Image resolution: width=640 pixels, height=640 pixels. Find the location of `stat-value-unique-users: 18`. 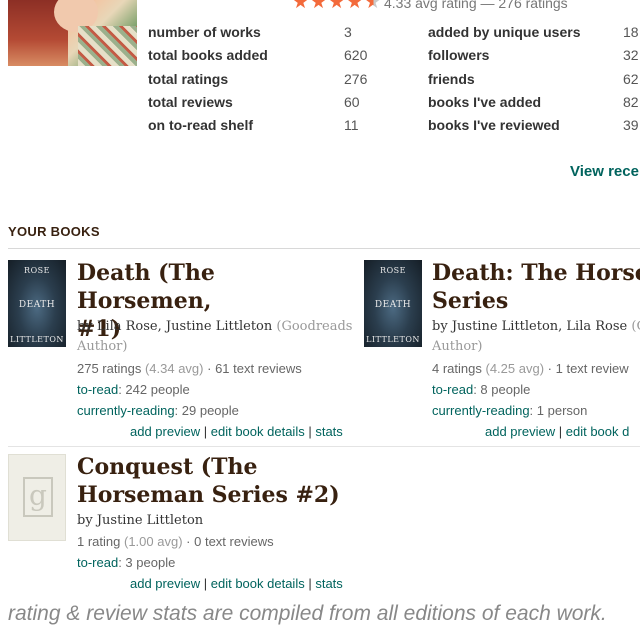

stat-value-unique-users: 18 is located at coordinates (631, 32).